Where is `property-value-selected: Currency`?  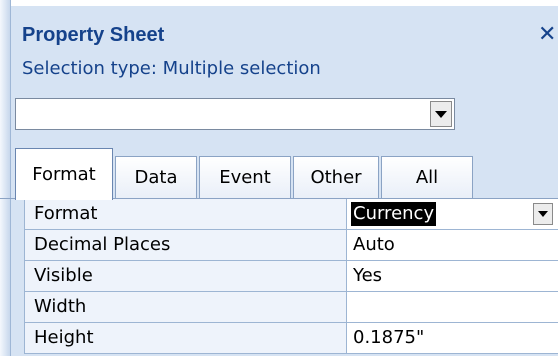 property-value-selected: Currency is located at coordinates (394, 214).